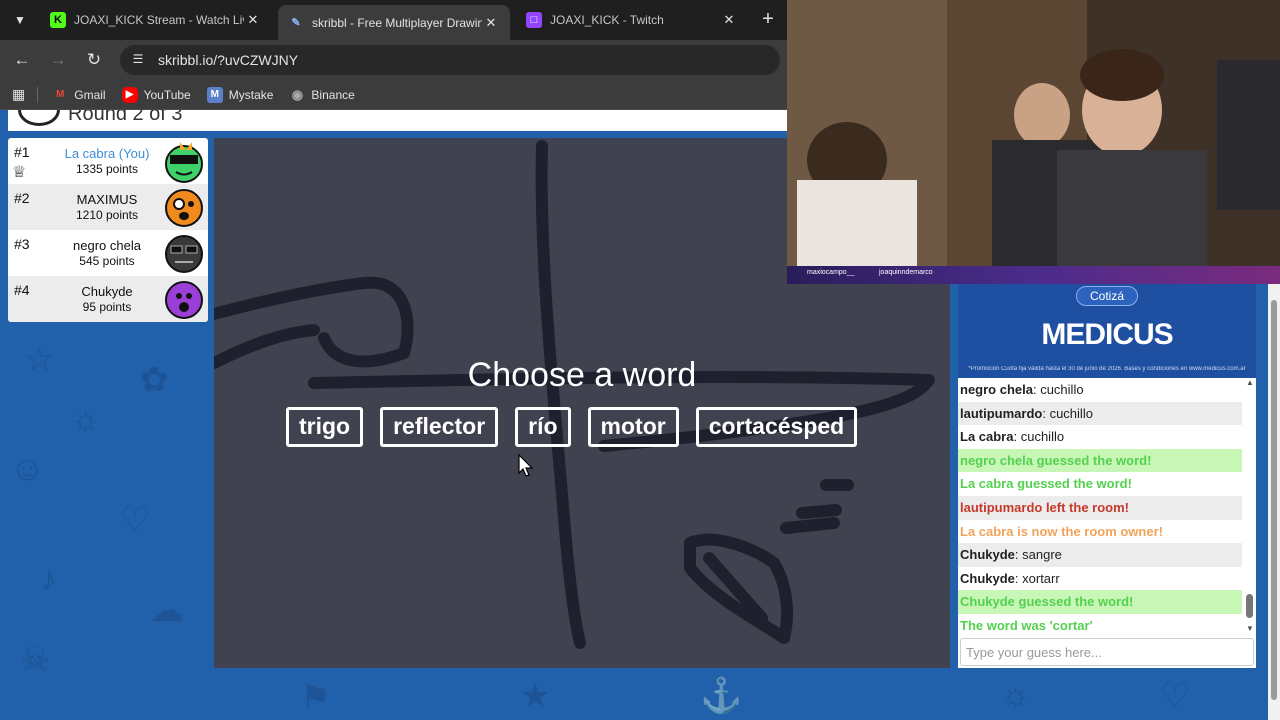 The width and height of the screenshot is (1280, 720). I want to click on player-row: #3 negro chela 545 points, so click(108, 253).